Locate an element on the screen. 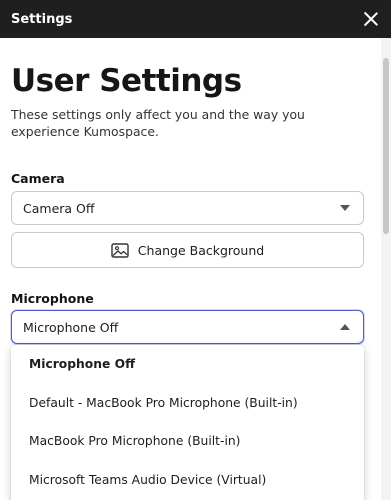 Image resolution: width=391 pixels, height=500 pixels. microphone-select: Microphone Off is located at coordinates (187, 327).